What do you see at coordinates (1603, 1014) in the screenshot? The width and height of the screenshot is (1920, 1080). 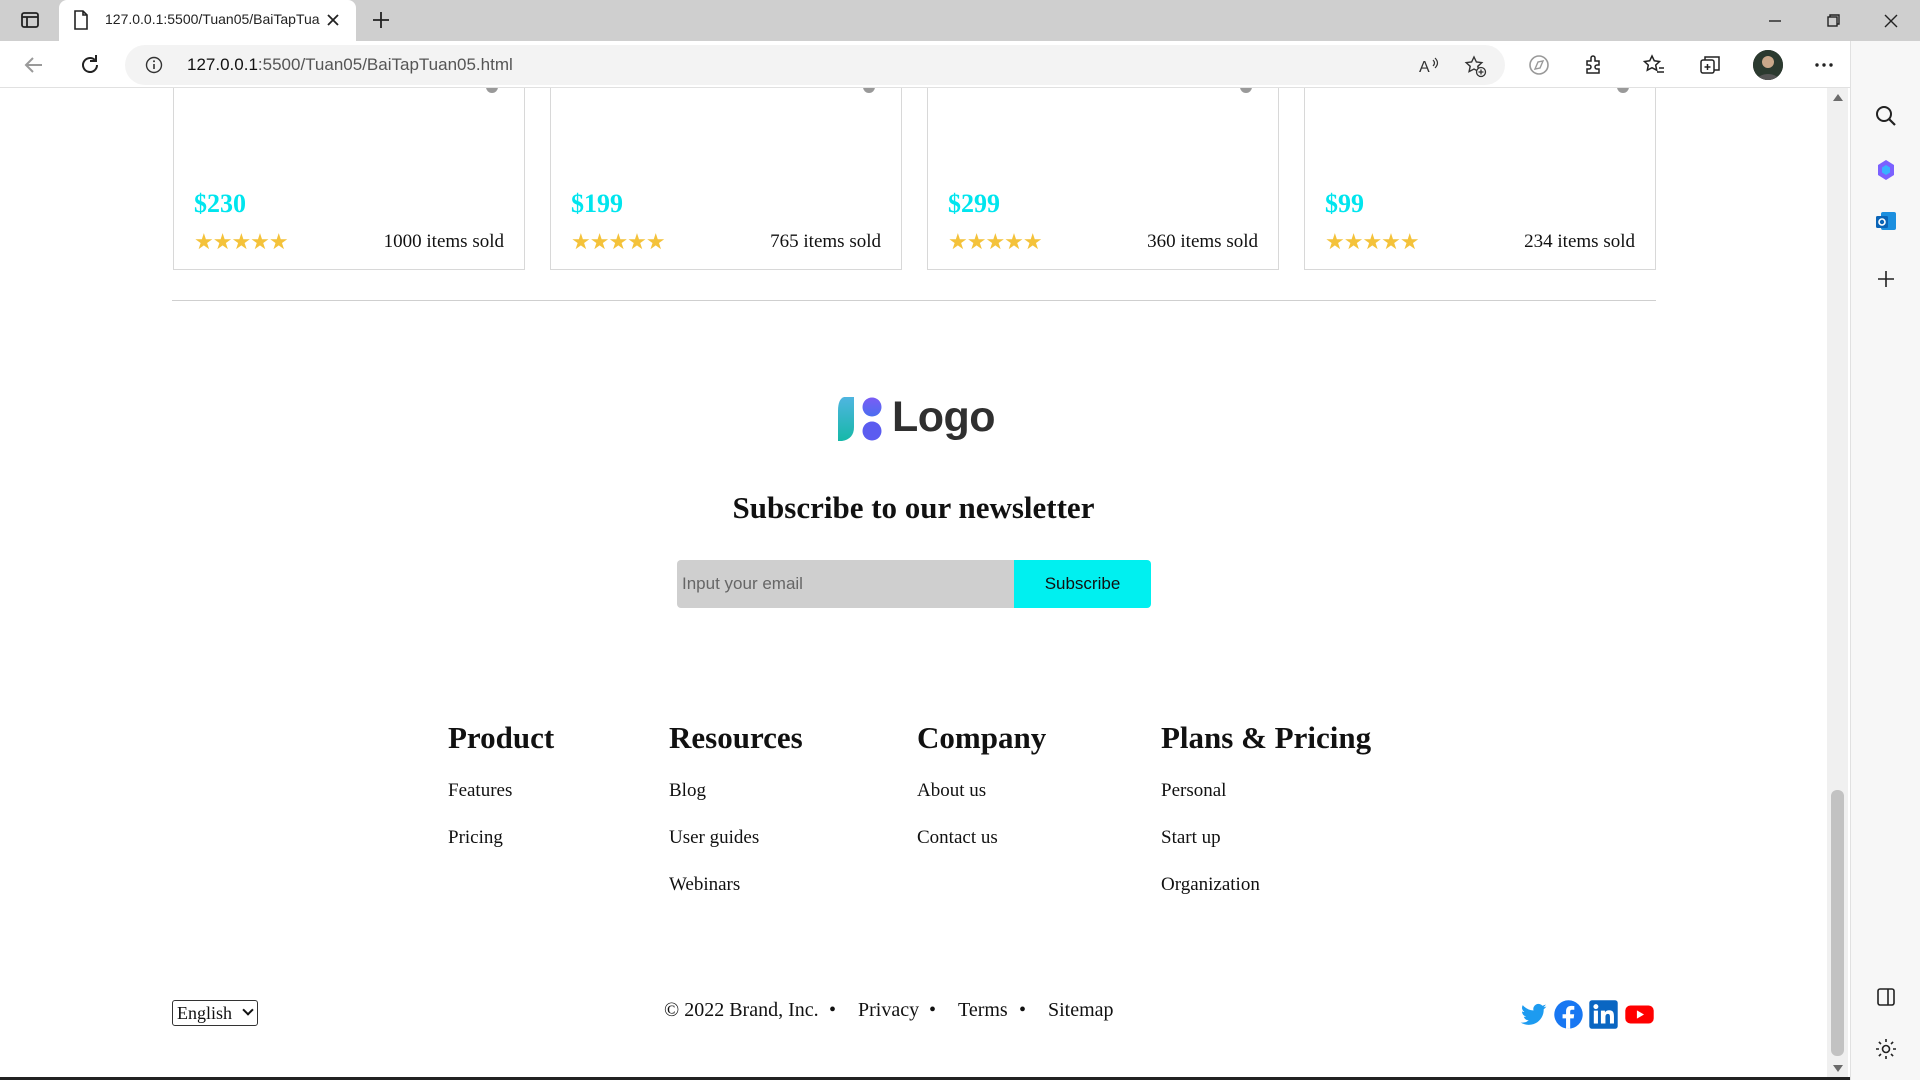 I see `linkedin-icon` at bounding box center [1603, 1014].